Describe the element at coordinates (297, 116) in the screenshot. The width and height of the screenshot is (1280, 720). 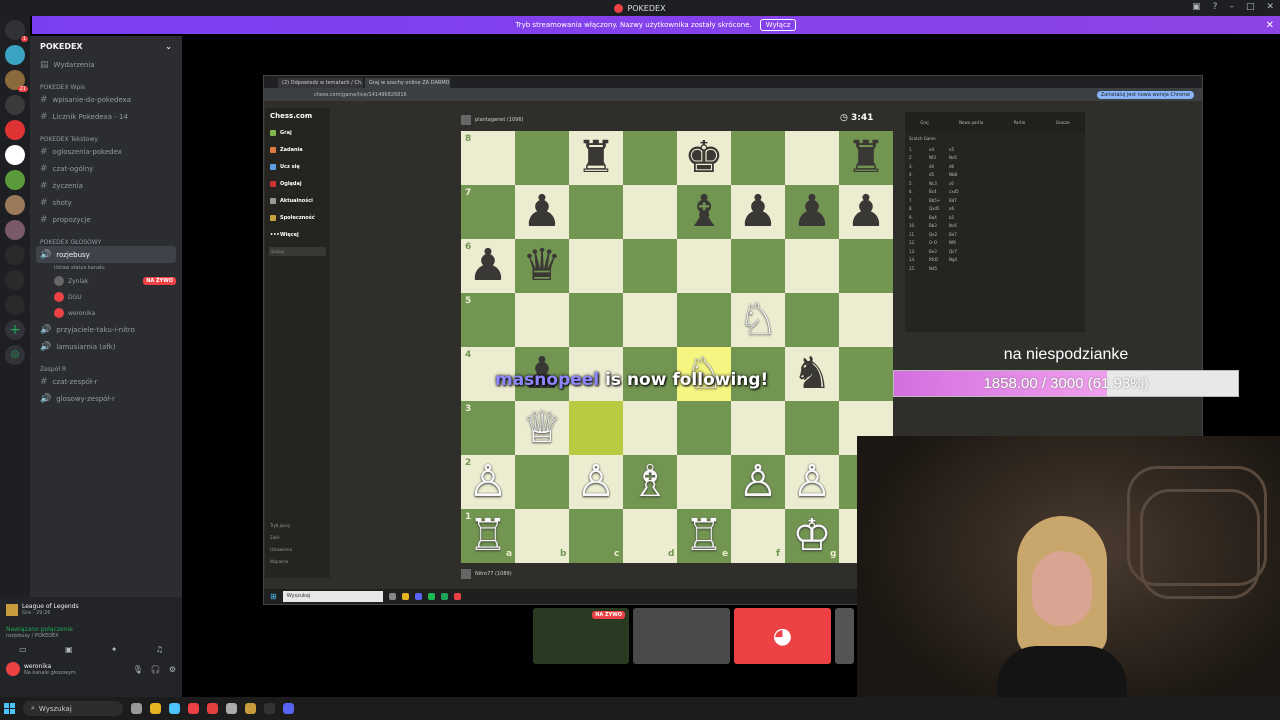
I see `chess-logo: Chess.com` at that location.